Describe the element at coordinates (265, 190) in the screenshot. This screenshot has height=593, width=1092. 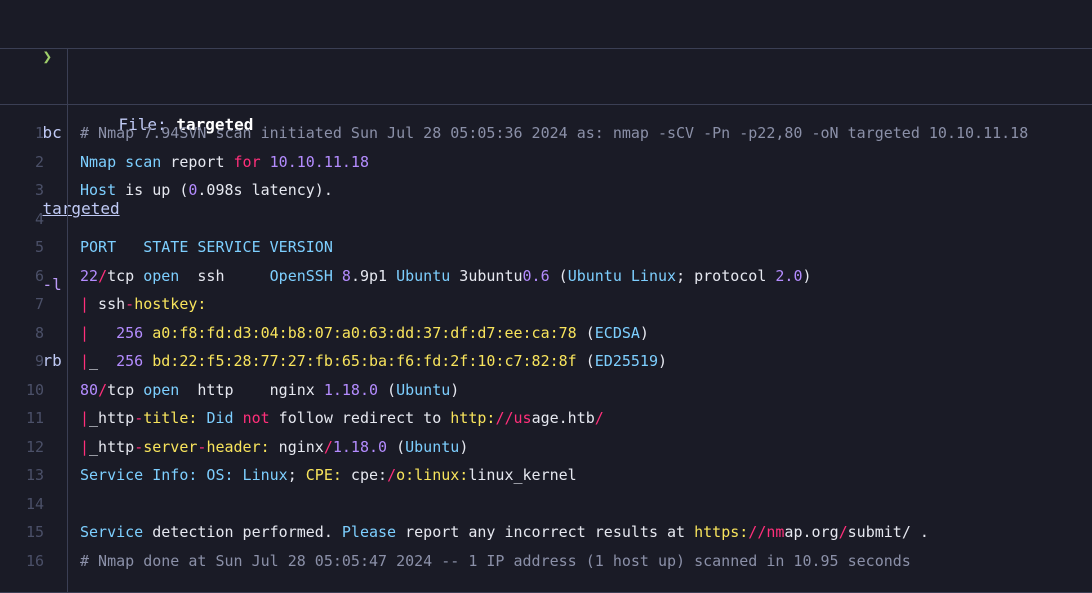
I see `code-token: .098s latency).` at that location.